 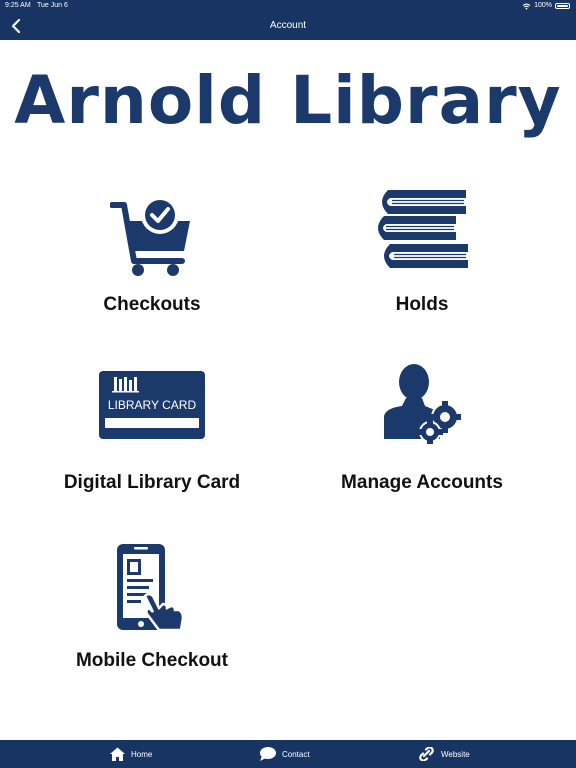 What do you see at coordinates (422, 404) in the screenshot?
I see `user-gears-icon` at bounding box center [422, 404].